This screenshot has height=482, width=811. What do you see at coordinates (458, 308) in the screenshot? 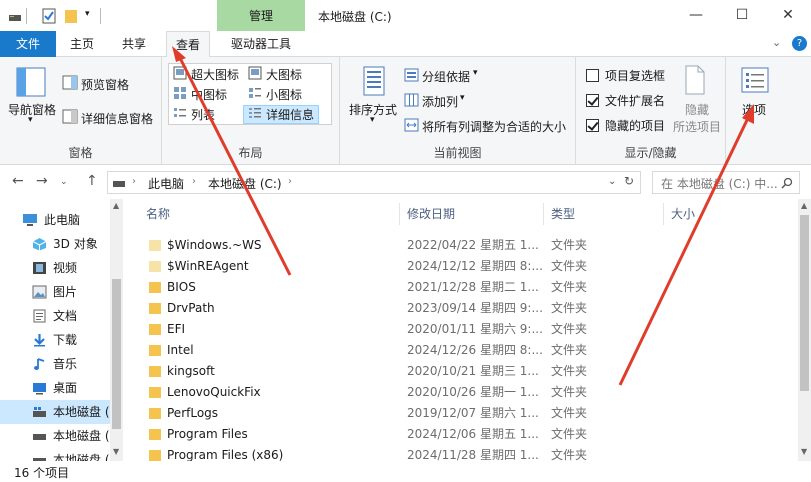
I see `table-row: DrvPath 2023/09/14 星期四 9:... 文件夹` at bounding box center [458, 308].